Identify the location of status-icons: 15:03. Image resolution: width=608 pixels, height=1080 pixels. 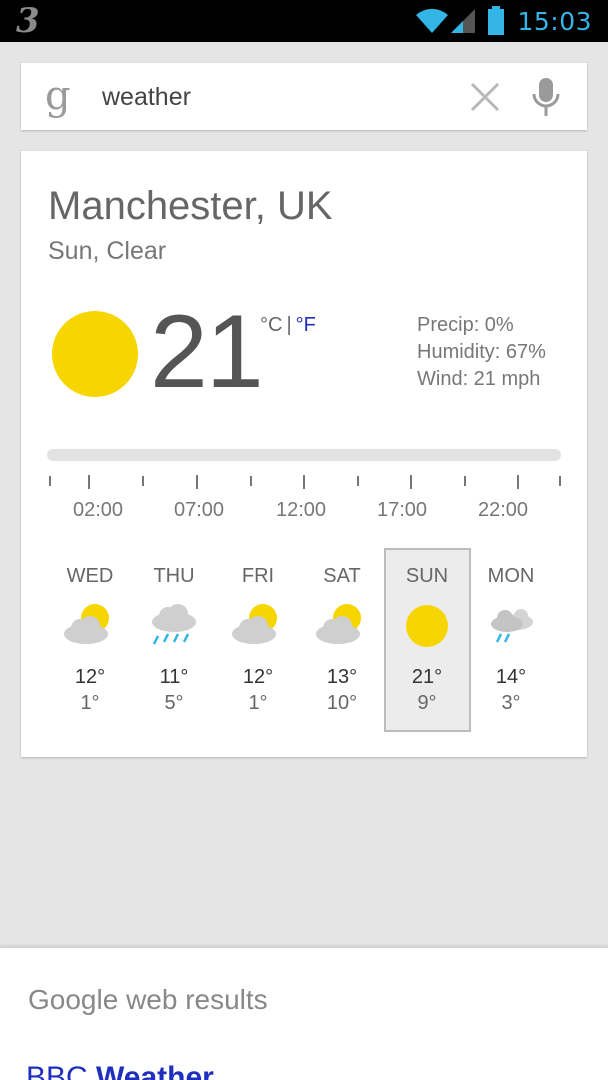
(503, 21).